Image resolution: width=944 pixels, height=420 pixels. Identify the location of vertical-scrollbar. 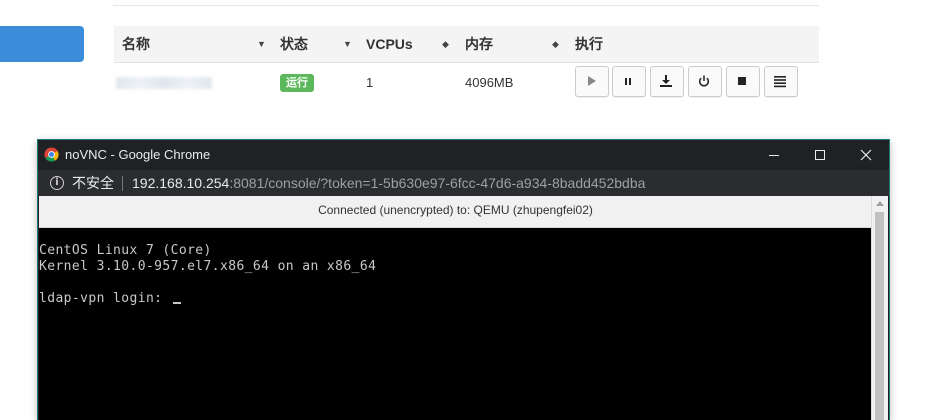
(879, 308).